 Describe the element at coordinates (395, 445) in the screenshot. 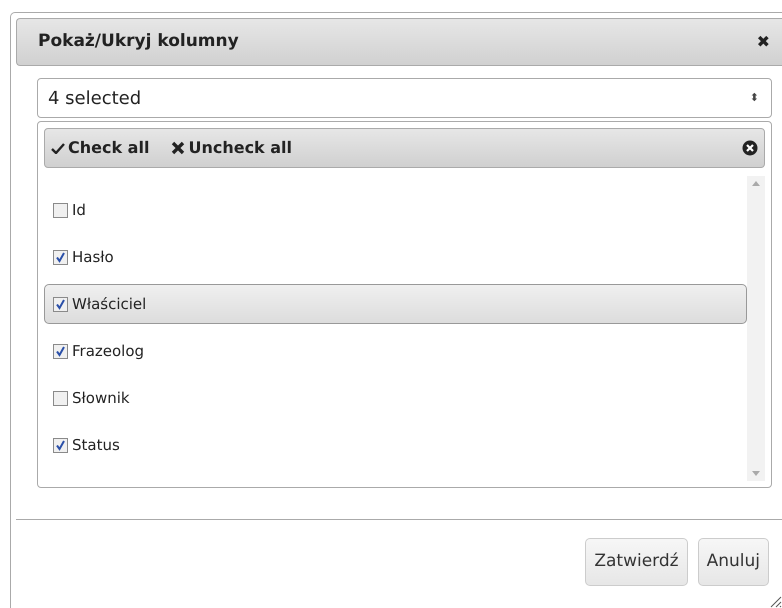

I see `column-option: Status` at that location.